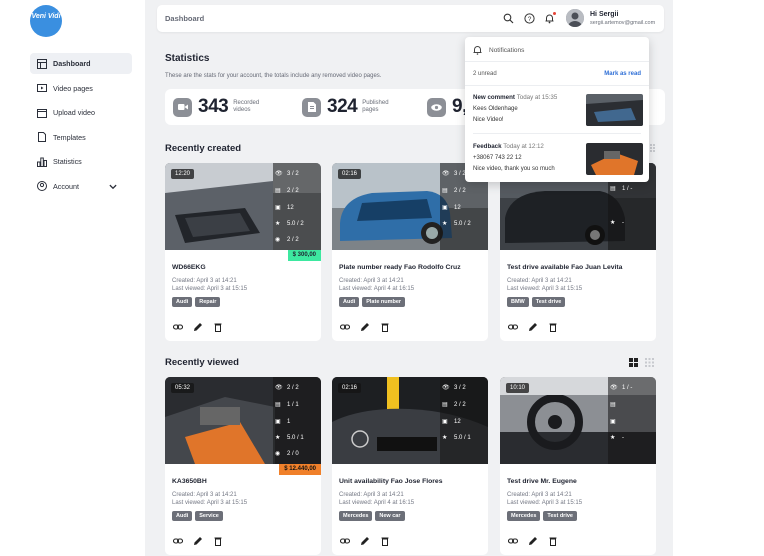  Describe the element at coordinates (400, 267) in the screenshot. I see `card-title: Plate number ready Fao Rodolfo Cruz` at that location.